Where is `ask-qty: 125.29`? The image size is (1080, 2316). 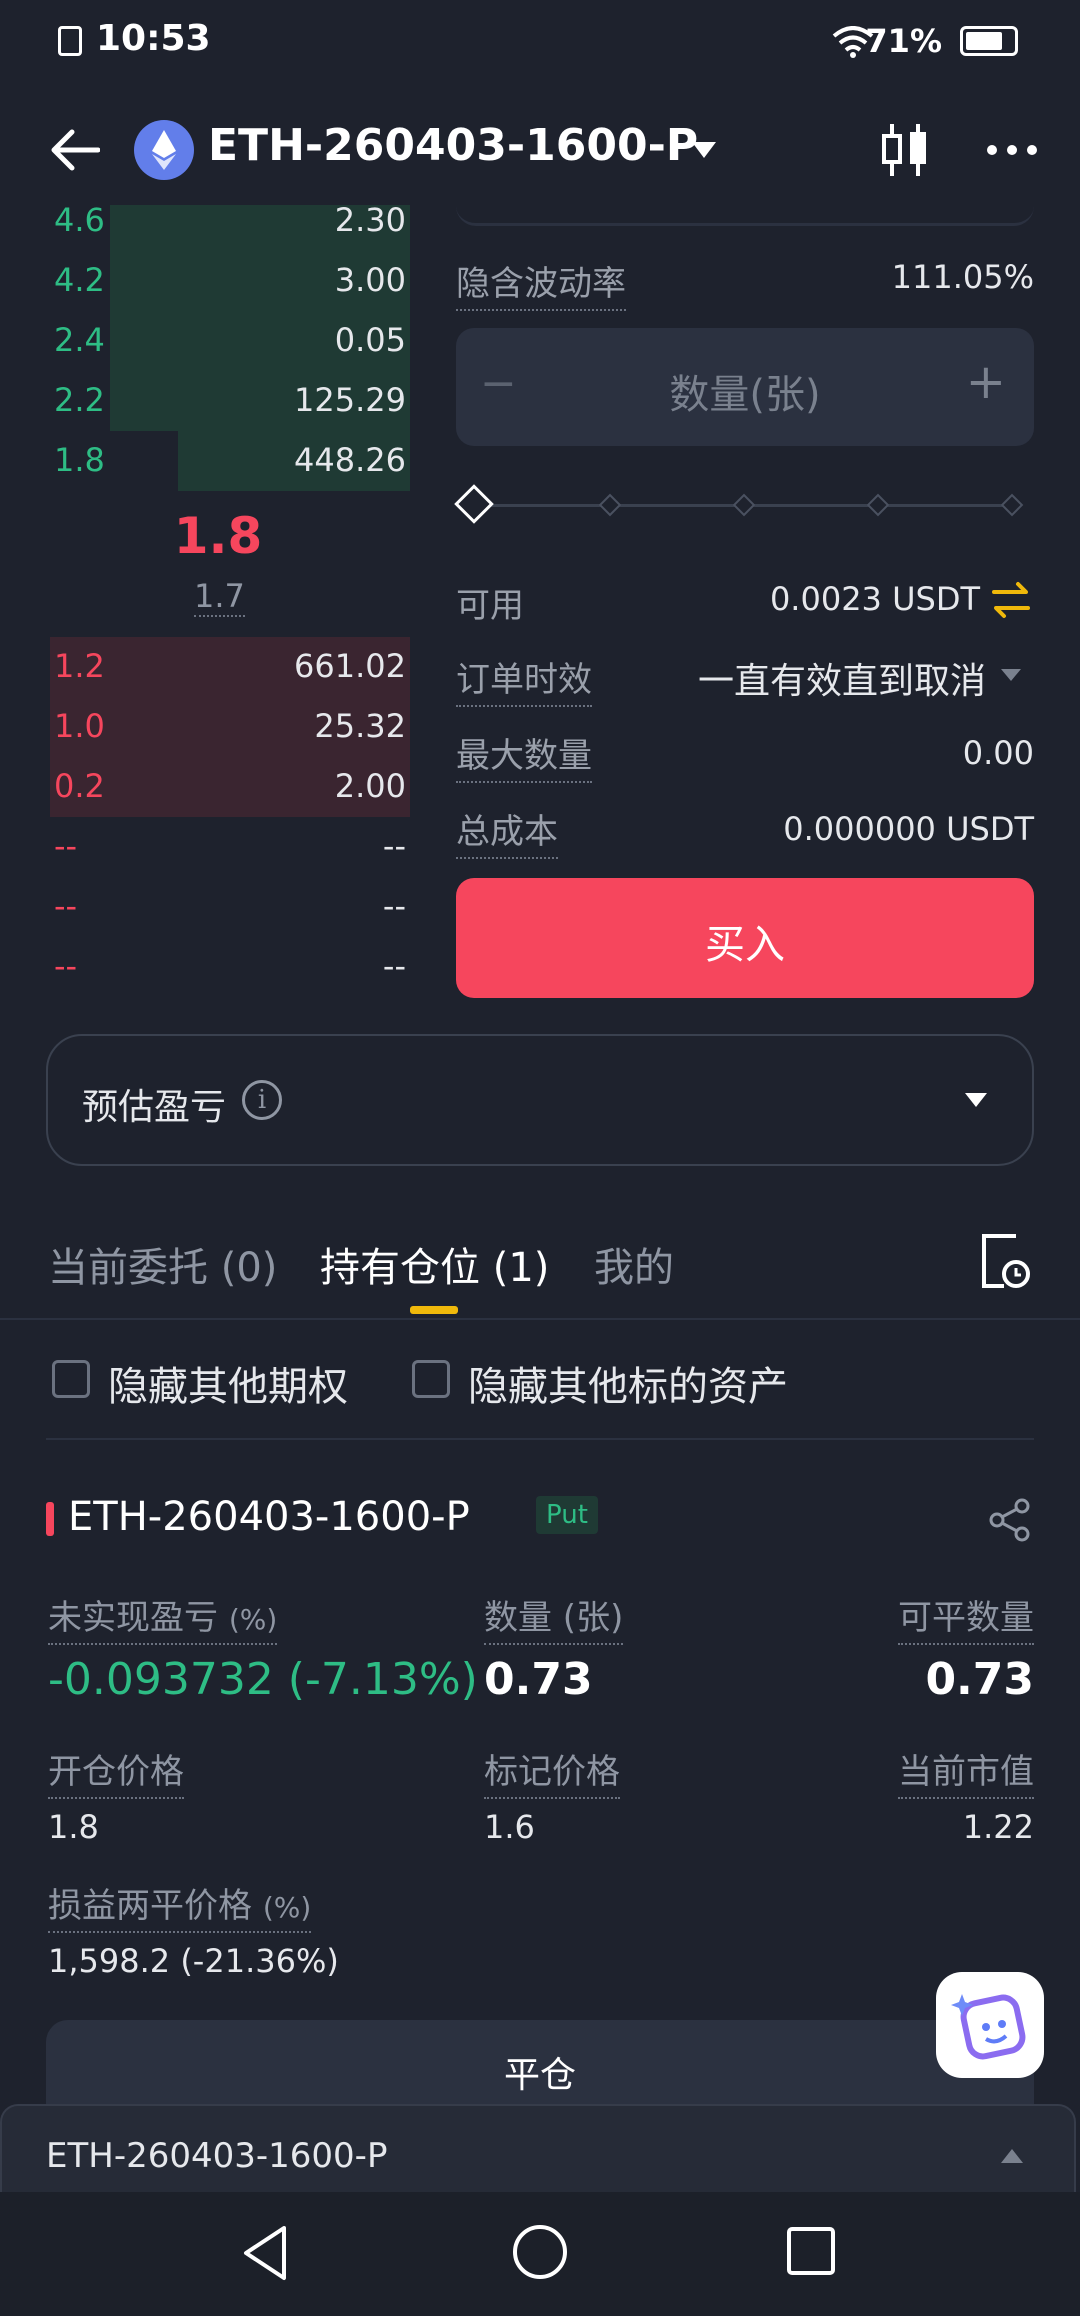
ask-qty: 125.29 is located at coordinates (350, 400).